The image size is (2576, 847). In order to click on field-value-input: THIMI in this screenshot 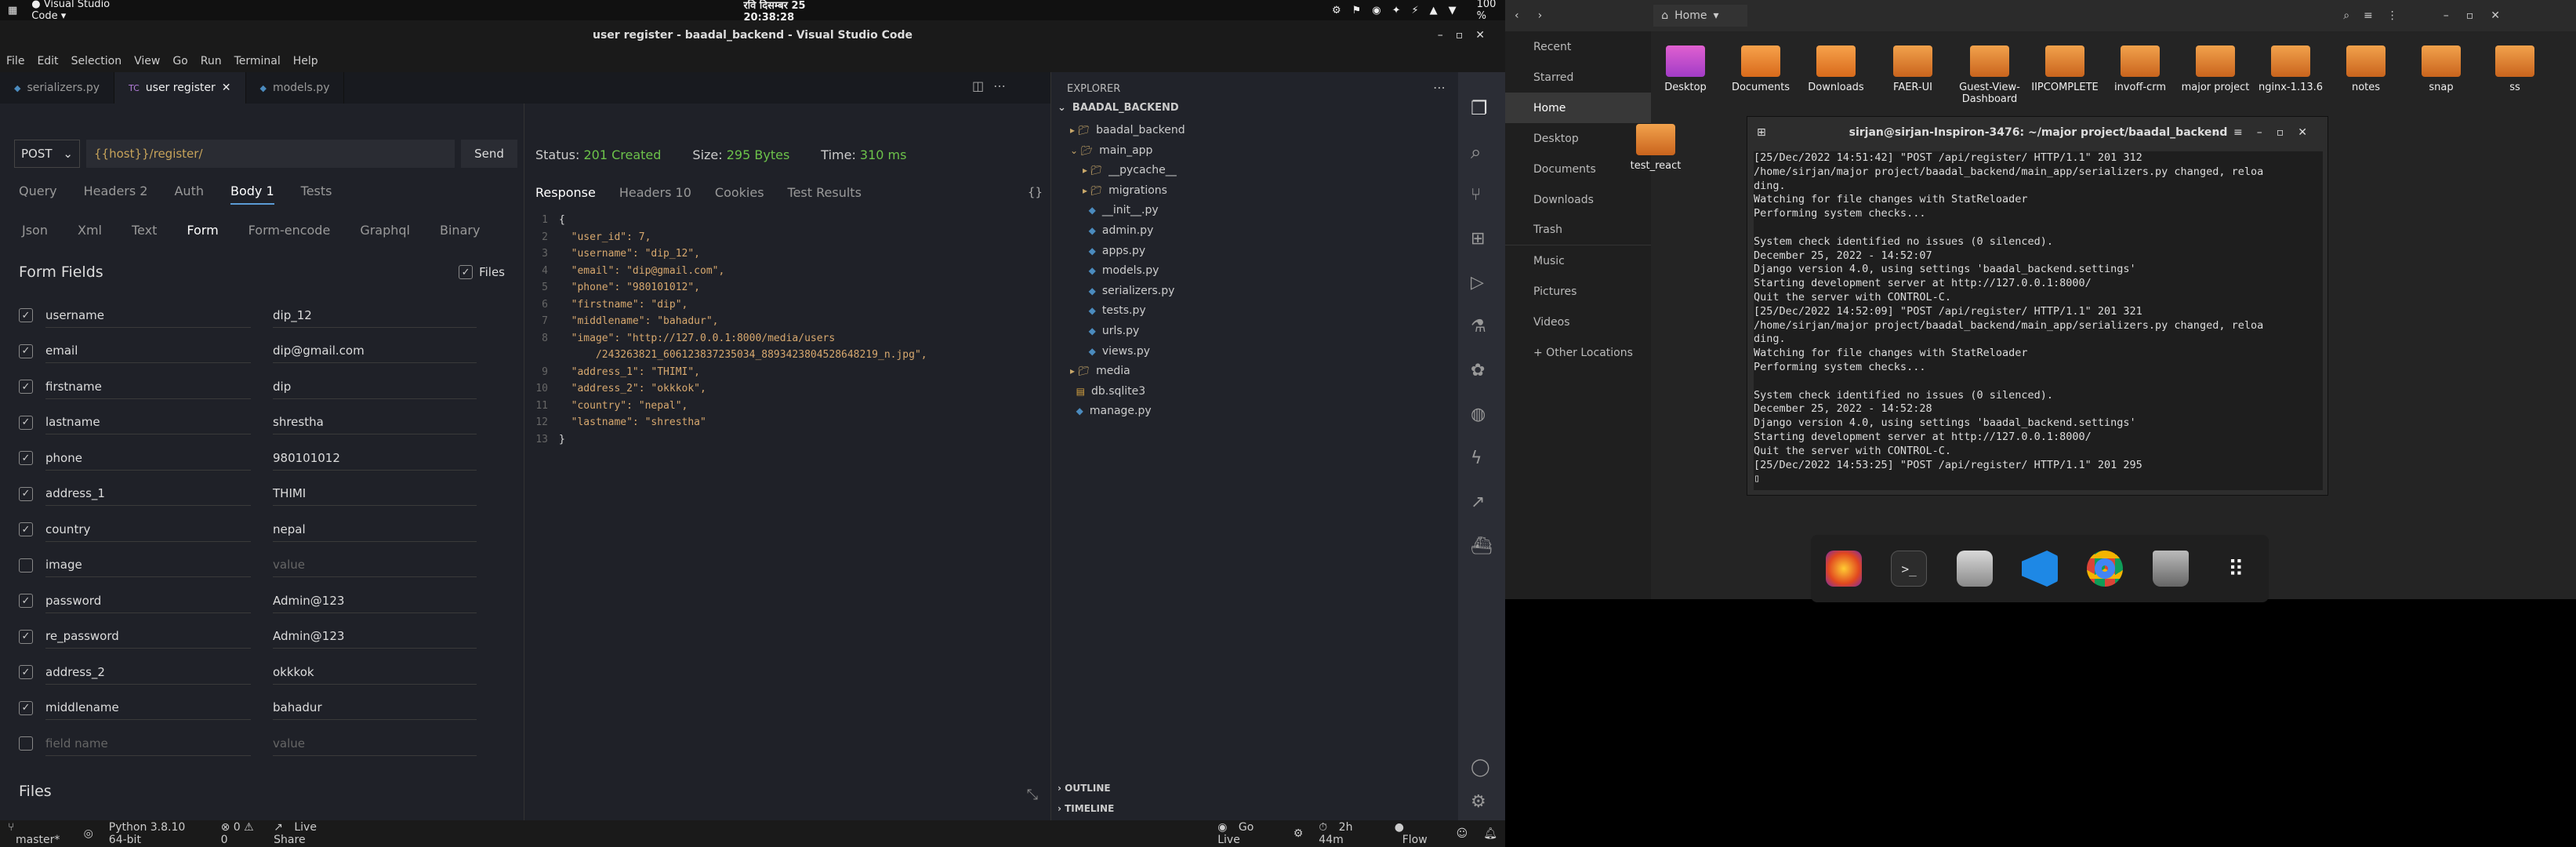, I will do `click(375, 494)`.